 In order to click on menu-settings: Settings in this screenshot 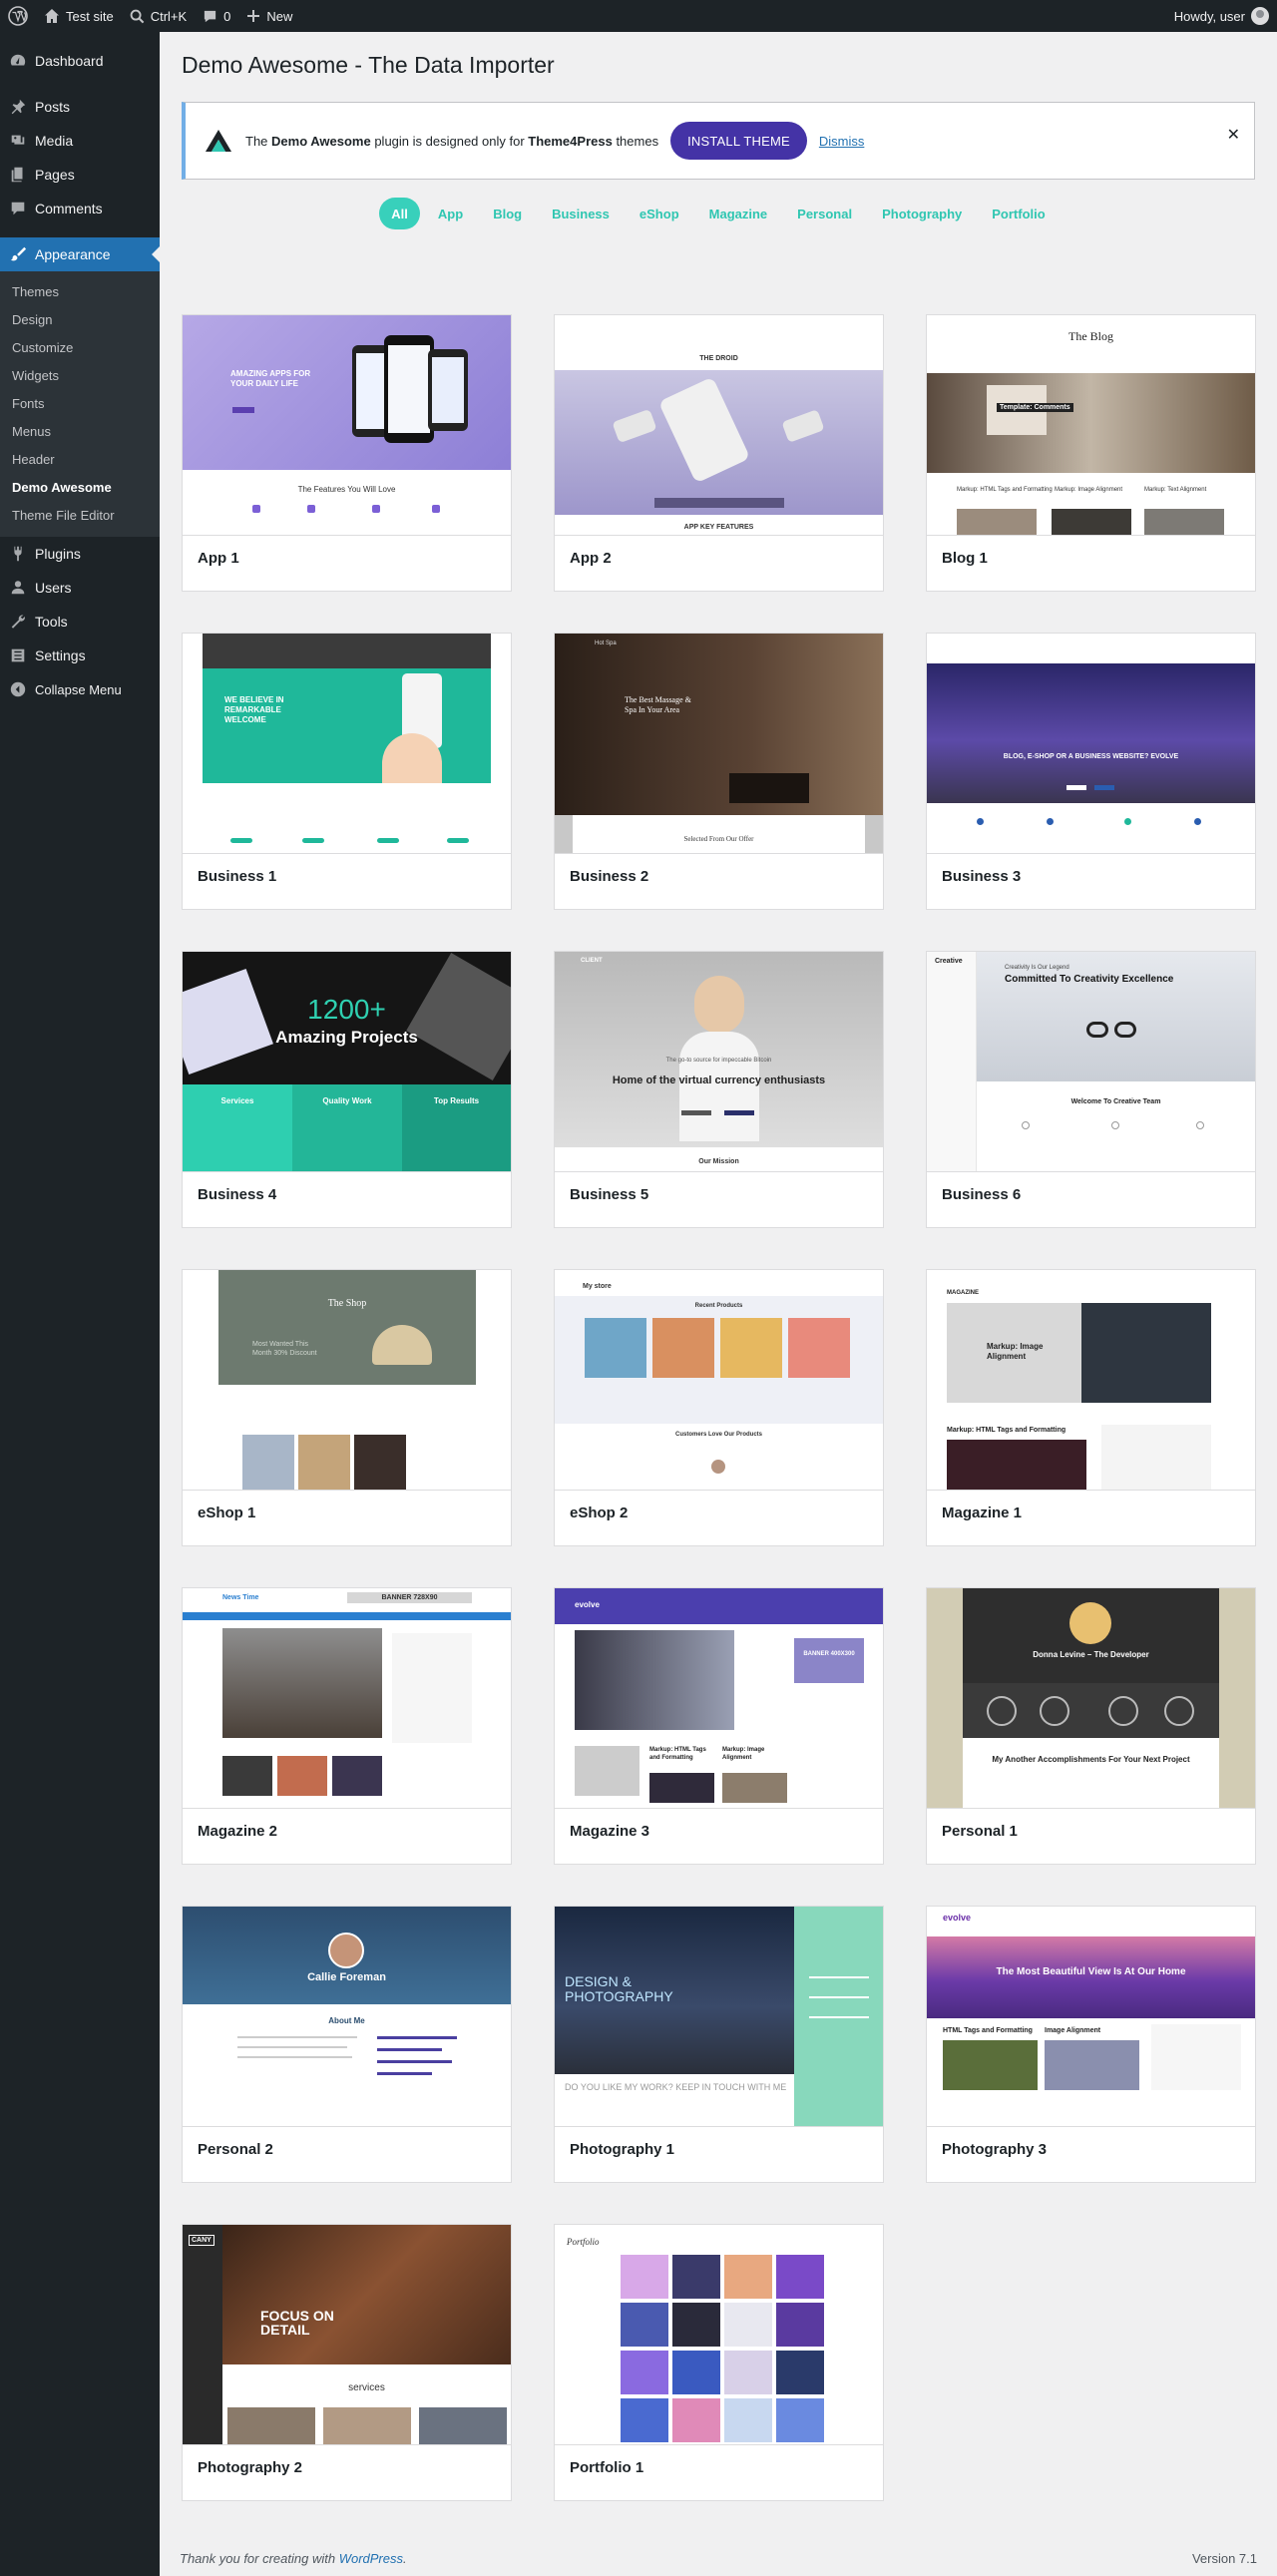, I will do `click(80, 655)`.